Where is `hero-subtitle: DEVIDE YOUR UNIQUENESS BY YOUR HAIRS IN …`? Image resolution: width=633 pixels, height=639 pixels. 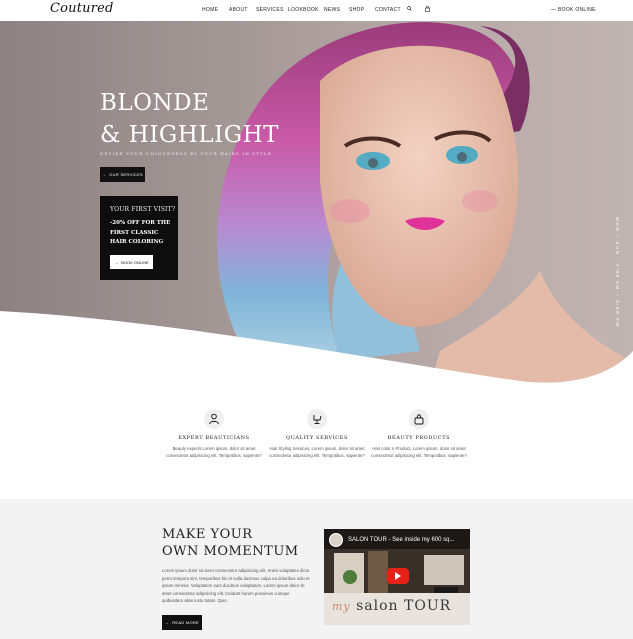
hero-subtitle: DEVIDE YOUR UNIQUENESS BY YOUR HAIRS IN … is located at coordinates (186, 153).